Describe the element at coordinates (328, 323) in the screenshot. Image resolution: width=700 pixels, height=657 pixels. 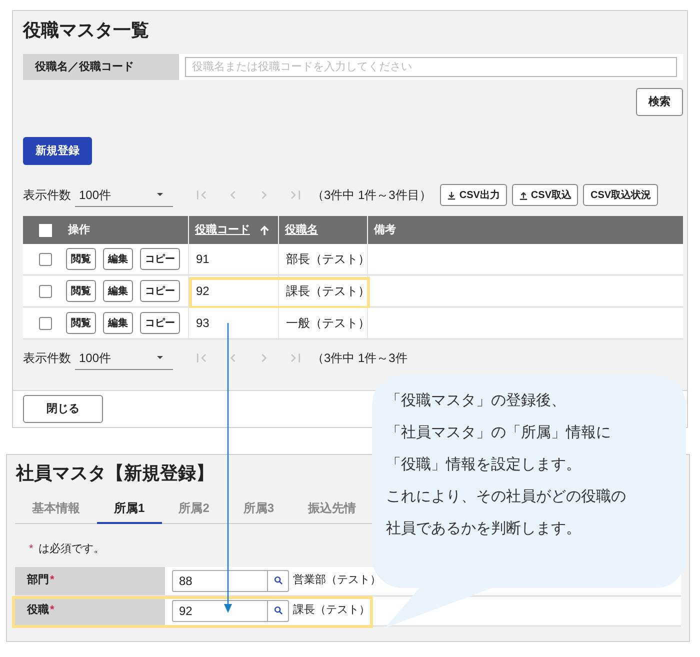
I see `table-cell-text: 一般（テスト）` at that location.